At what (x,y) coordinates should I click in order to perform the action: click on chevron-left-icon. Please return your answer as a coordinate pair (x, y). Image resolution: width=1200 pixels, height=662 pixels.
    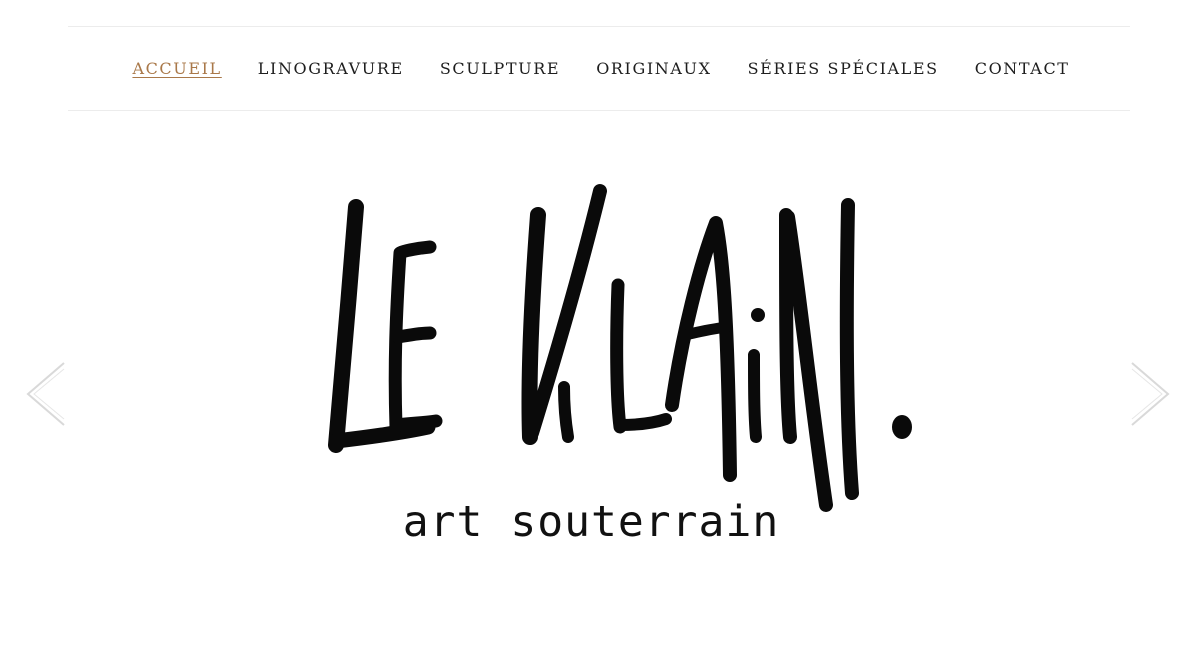
    Looking at the image, I should click on (45, 394).